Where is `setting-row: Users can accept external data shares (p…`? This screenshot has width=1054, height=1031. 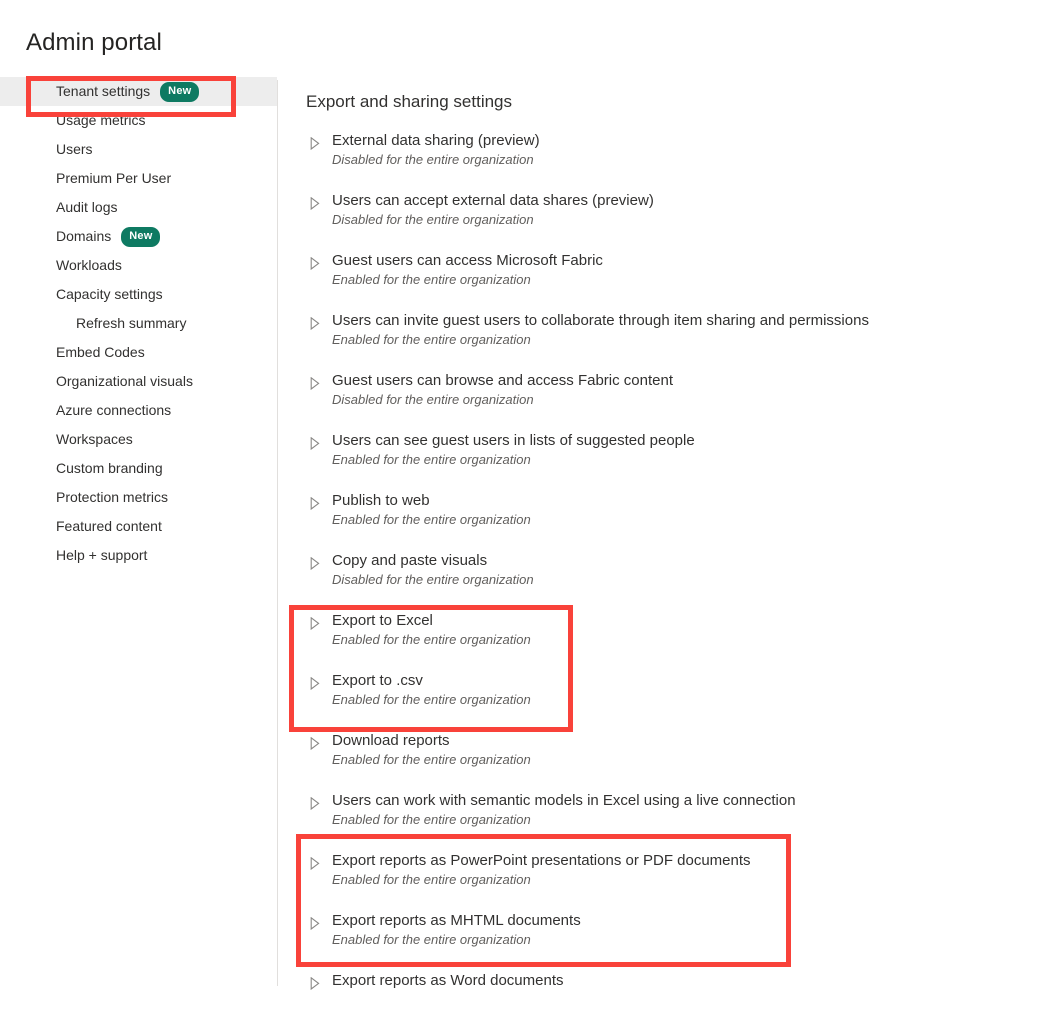
setting-row: Users can accept external data shares (p… is located at coordinates (676, 221).